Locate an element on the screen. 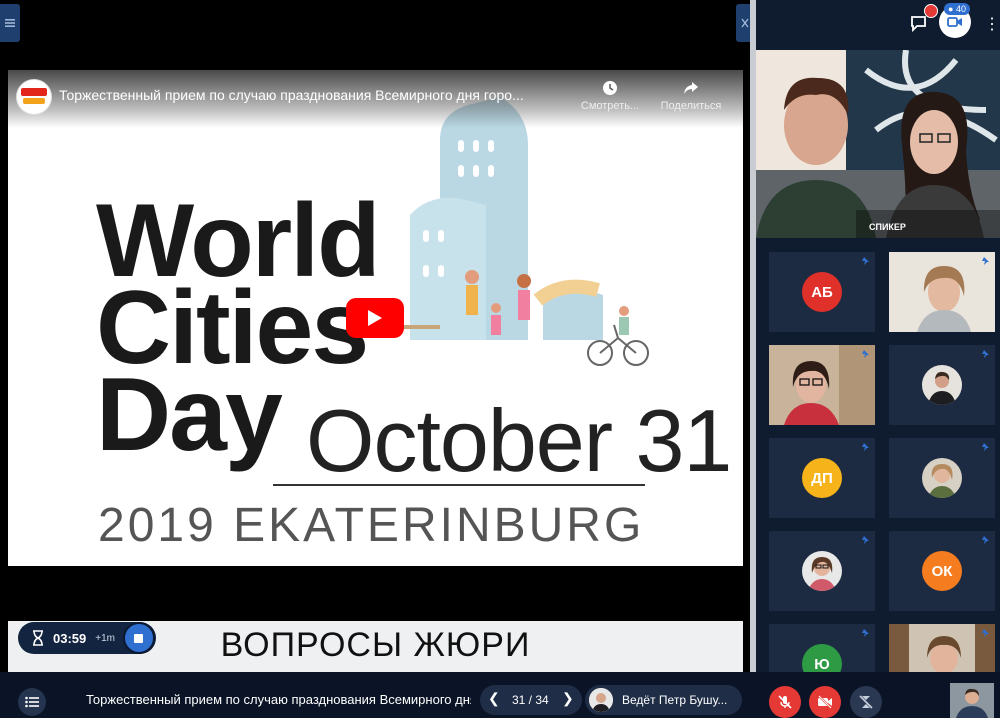 Image resolution: width=1000 pixels, height=718 pixels. timer-widget: 03:59 +1m is located at coordinates (87, 638).